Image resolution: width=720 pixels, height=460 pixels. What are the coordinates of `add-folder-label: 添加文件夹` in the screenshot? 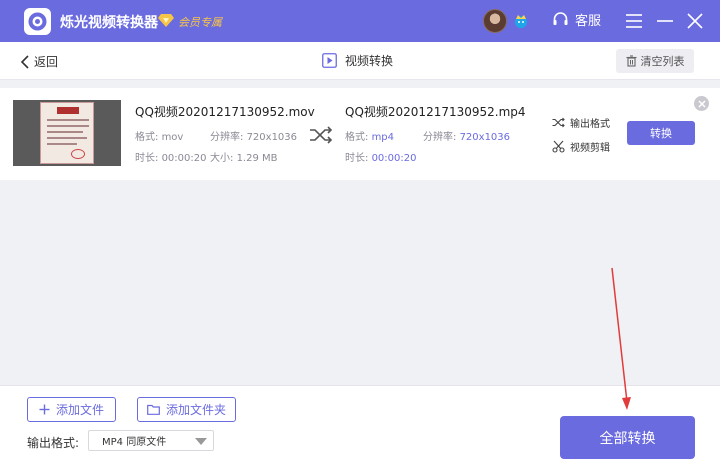 It's located at (195, 410).